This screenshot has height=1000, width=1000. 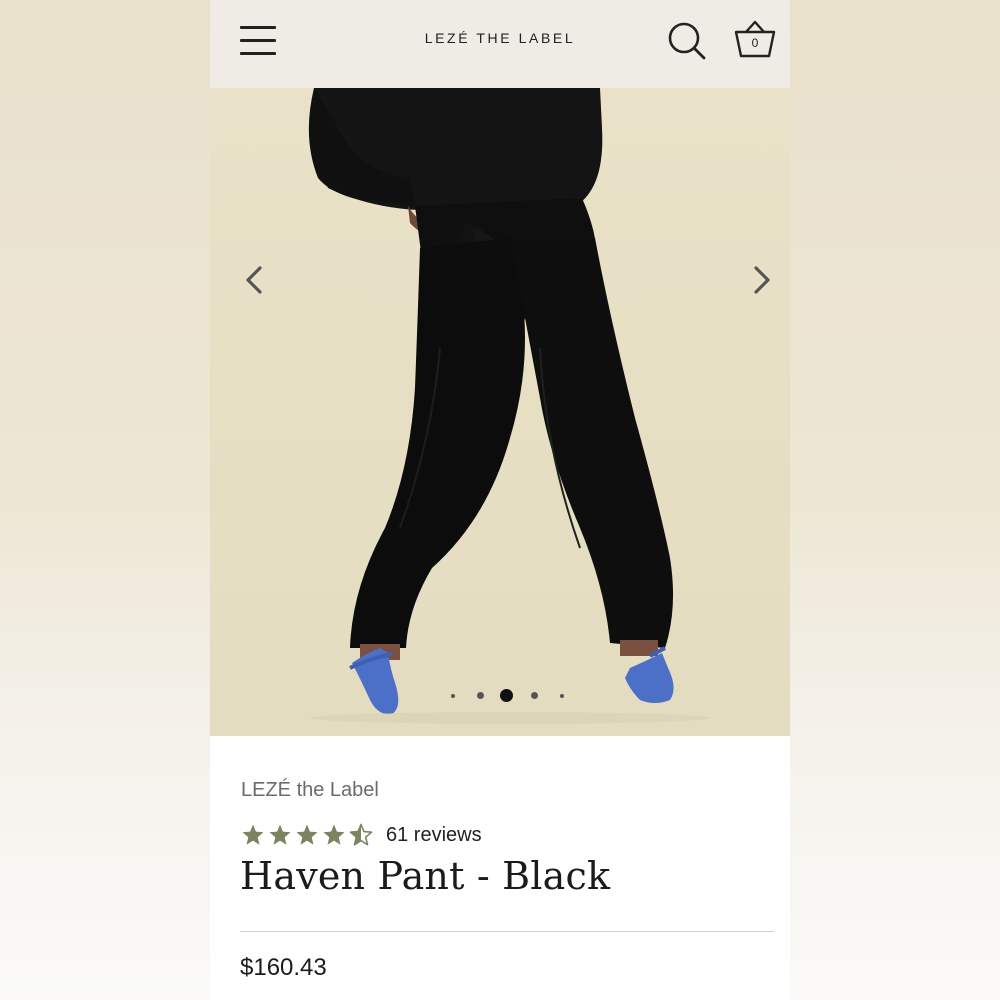 I want to click on chevron-left-icon, so click(x=254, y=280).